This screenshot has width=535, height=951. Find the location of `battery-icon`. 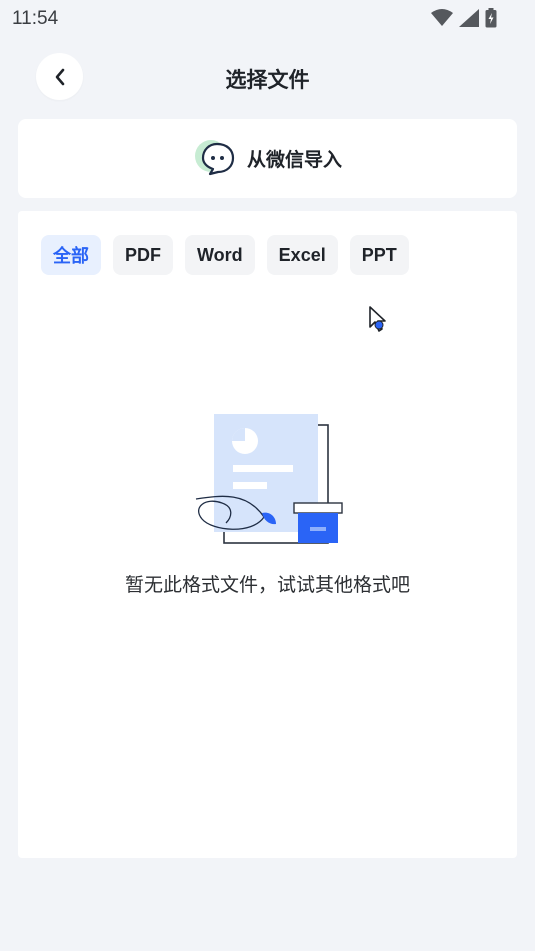

battery-icon is located at coordinates (491, 18).